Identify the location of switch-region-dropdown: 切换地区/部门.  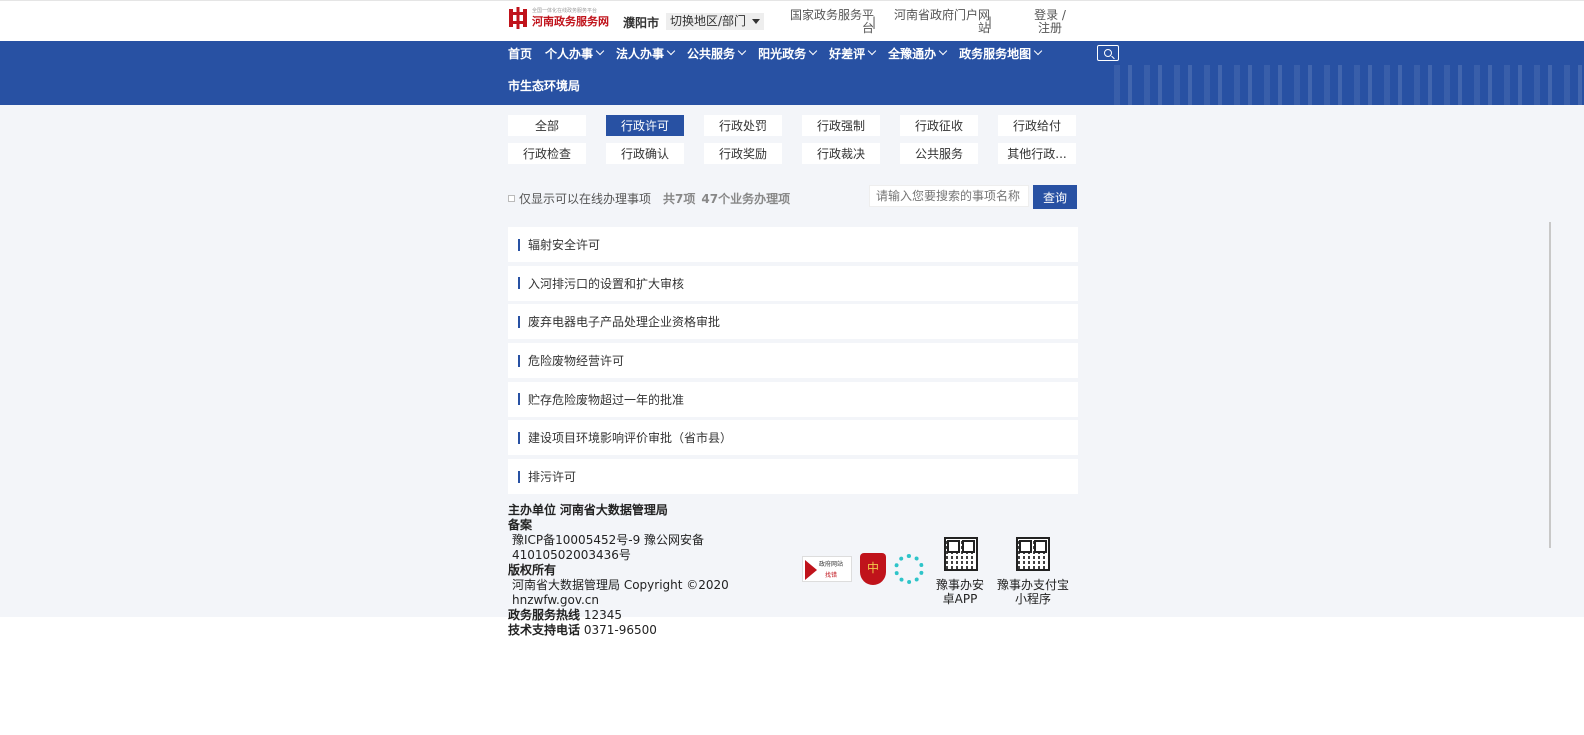
(715, 21).